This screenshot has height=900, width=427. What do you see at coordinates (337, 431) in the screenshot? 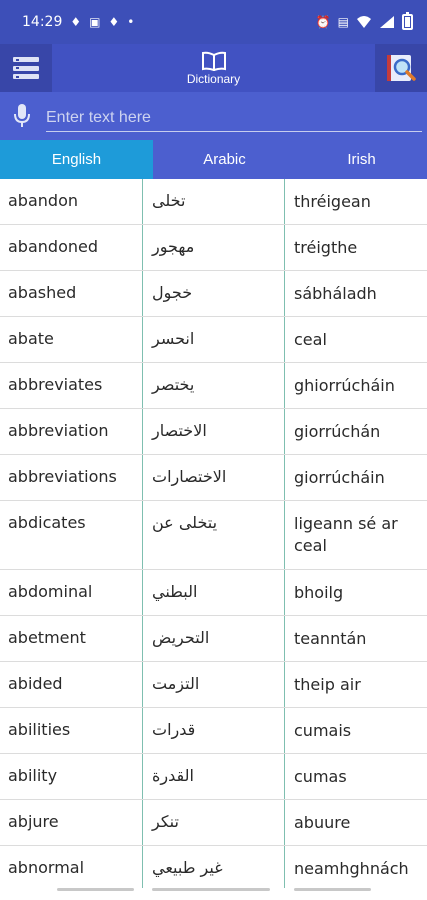
I see `cell-text: giorrúchán` at bounding box center [337, 431].